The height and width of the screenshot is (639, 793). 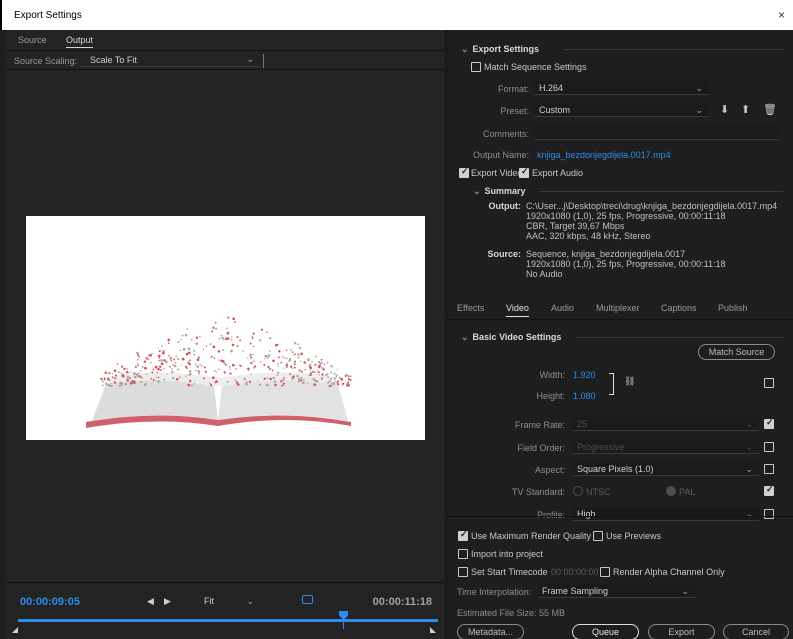 I want to click on field-order-checkbox, so click(x=769, y=447).